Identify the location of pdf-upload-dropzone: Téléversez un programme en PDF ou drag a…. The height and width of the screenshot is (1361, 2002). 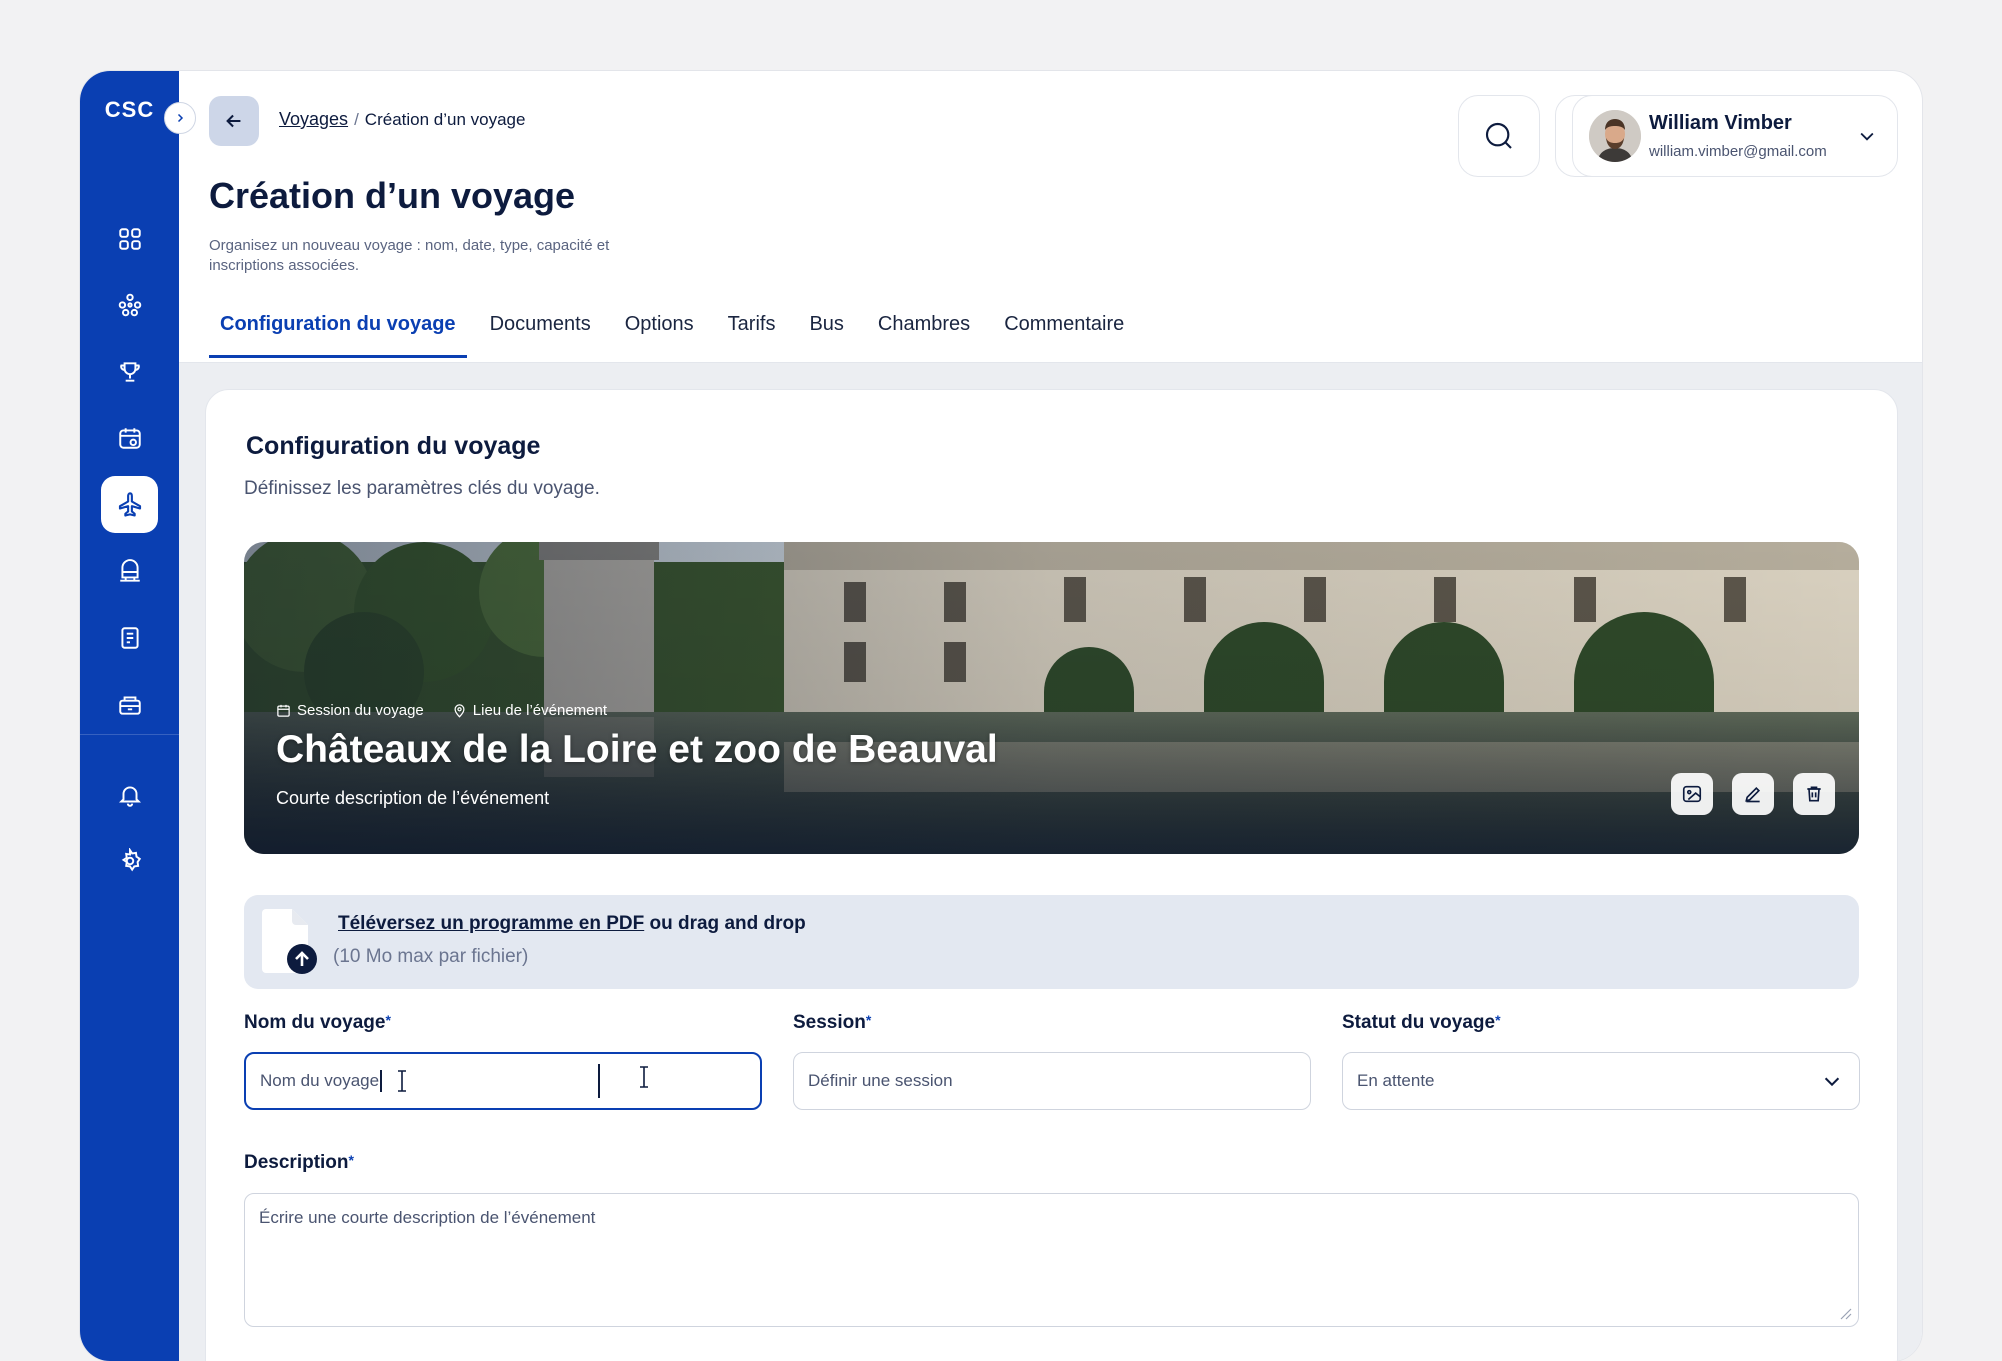
(1051, 942).